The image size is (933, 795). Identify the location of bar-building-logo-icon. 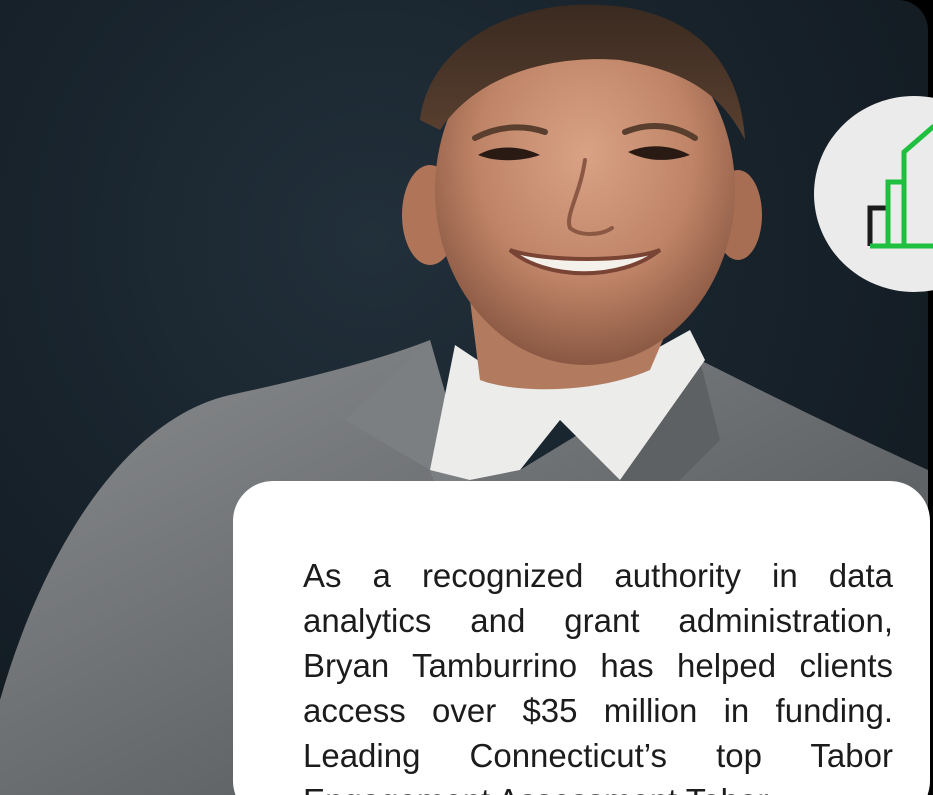
(900, 186).